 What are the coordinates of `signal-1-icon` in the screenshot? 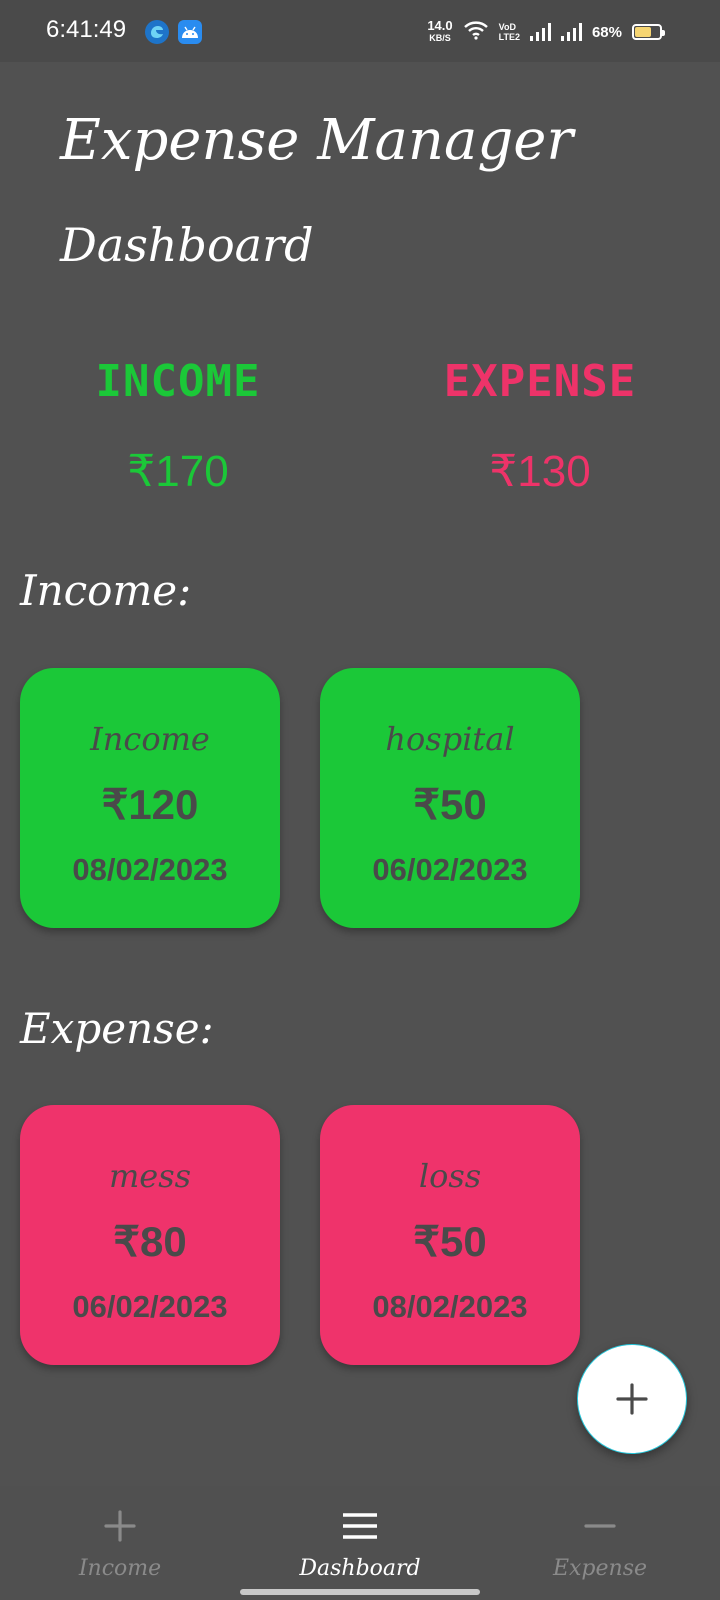 It's located at (540, 32).